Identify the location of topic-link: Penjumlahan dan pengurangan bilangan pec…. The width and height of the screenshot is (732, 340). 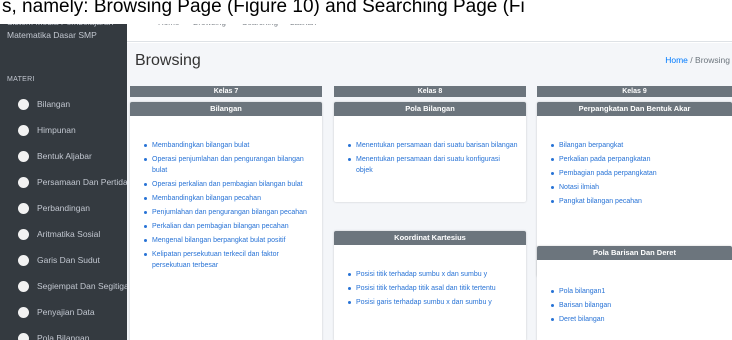
(229, 212).